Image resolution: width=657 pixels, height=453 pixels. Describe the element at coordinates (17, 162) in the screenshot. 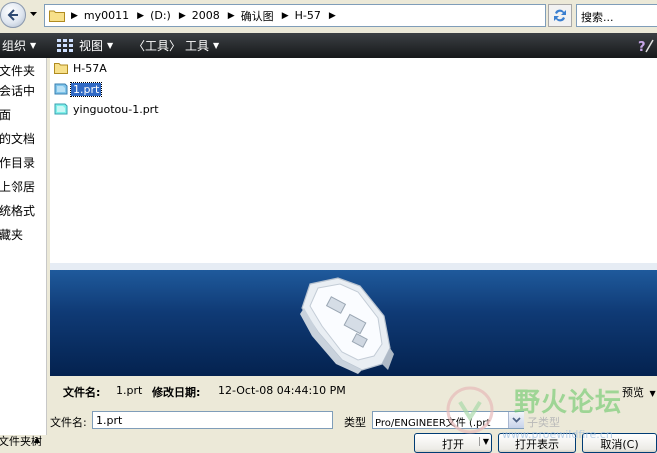

I see `sidebar-item-working-directory: 工作目录` at that location.